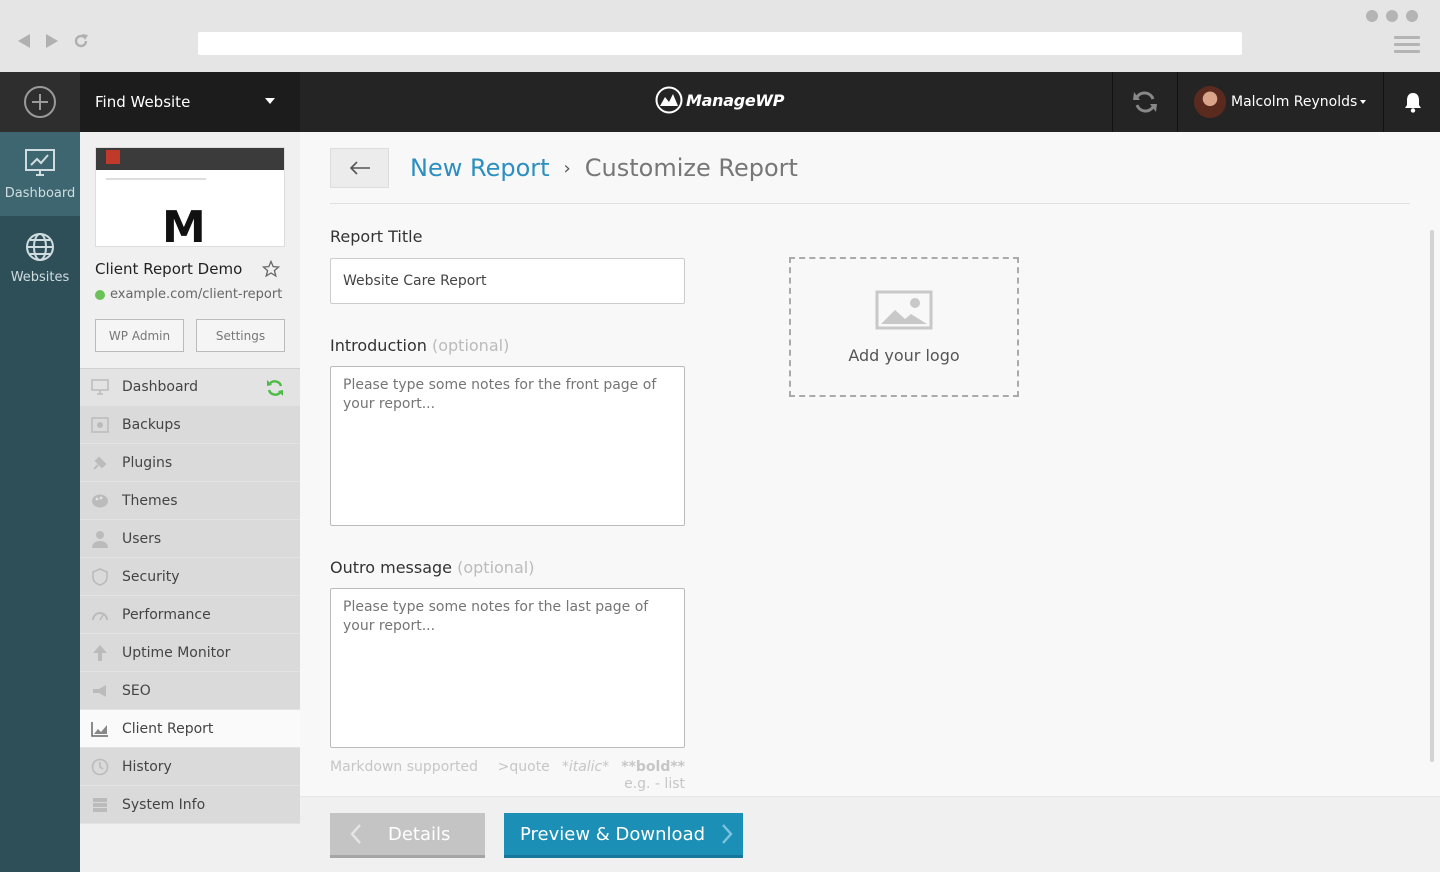 The image size is (1440, 872). Describe the element at coordinates (1145, 102) in the screenshot. I see `refresh-button` at that location.